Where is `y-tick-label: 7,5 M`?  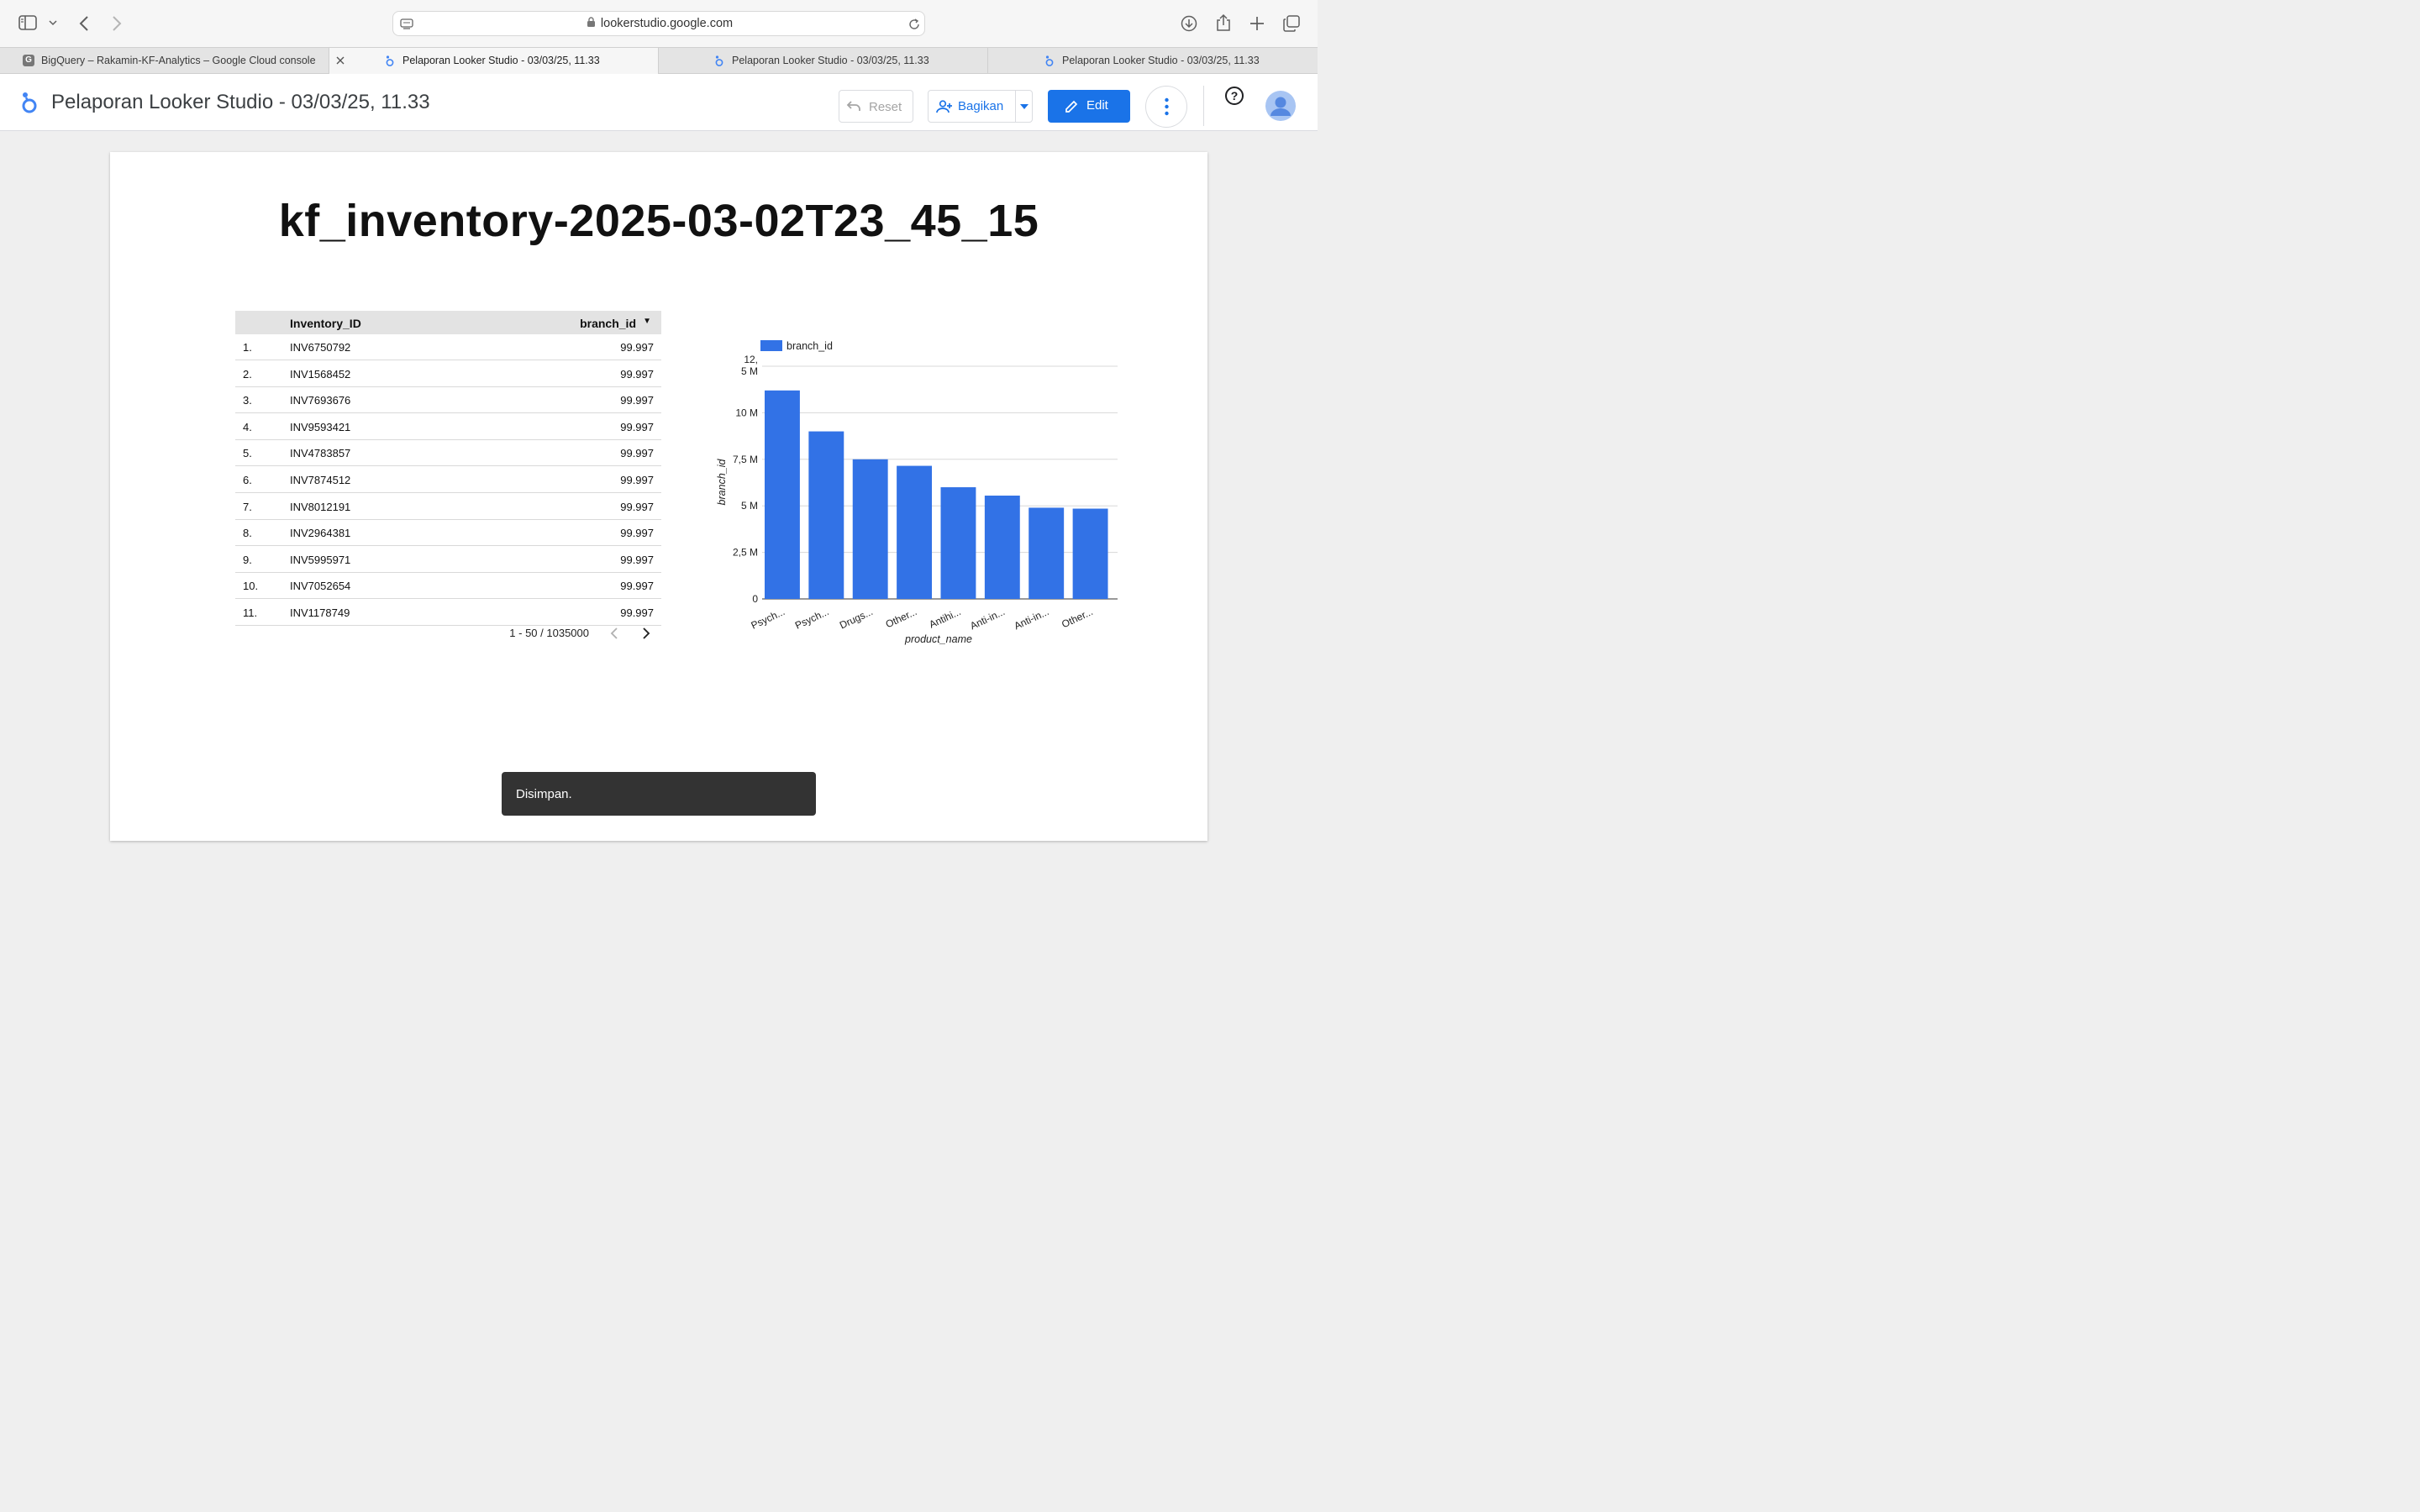
y-tick-label: 7,5 M is located at coordinates (746, 459).